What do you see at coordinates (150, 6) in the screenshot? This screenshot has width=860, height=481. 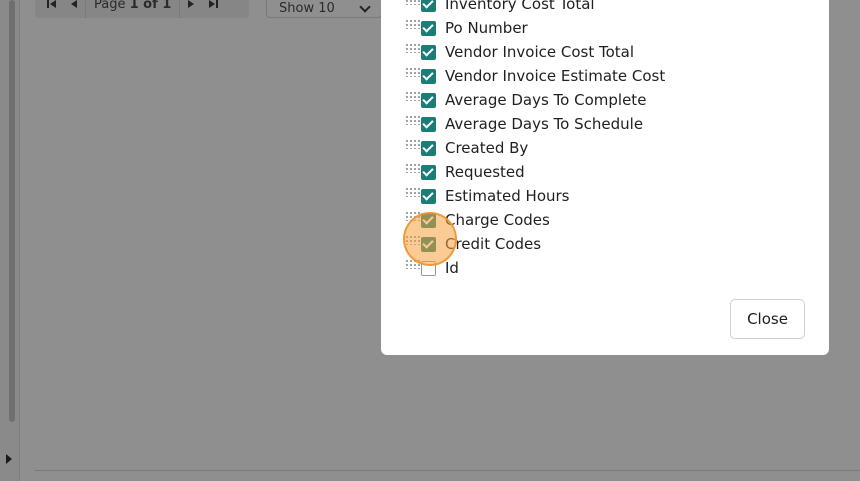 I see `page-current: 1 of 1` at bounding box center [150, 6].